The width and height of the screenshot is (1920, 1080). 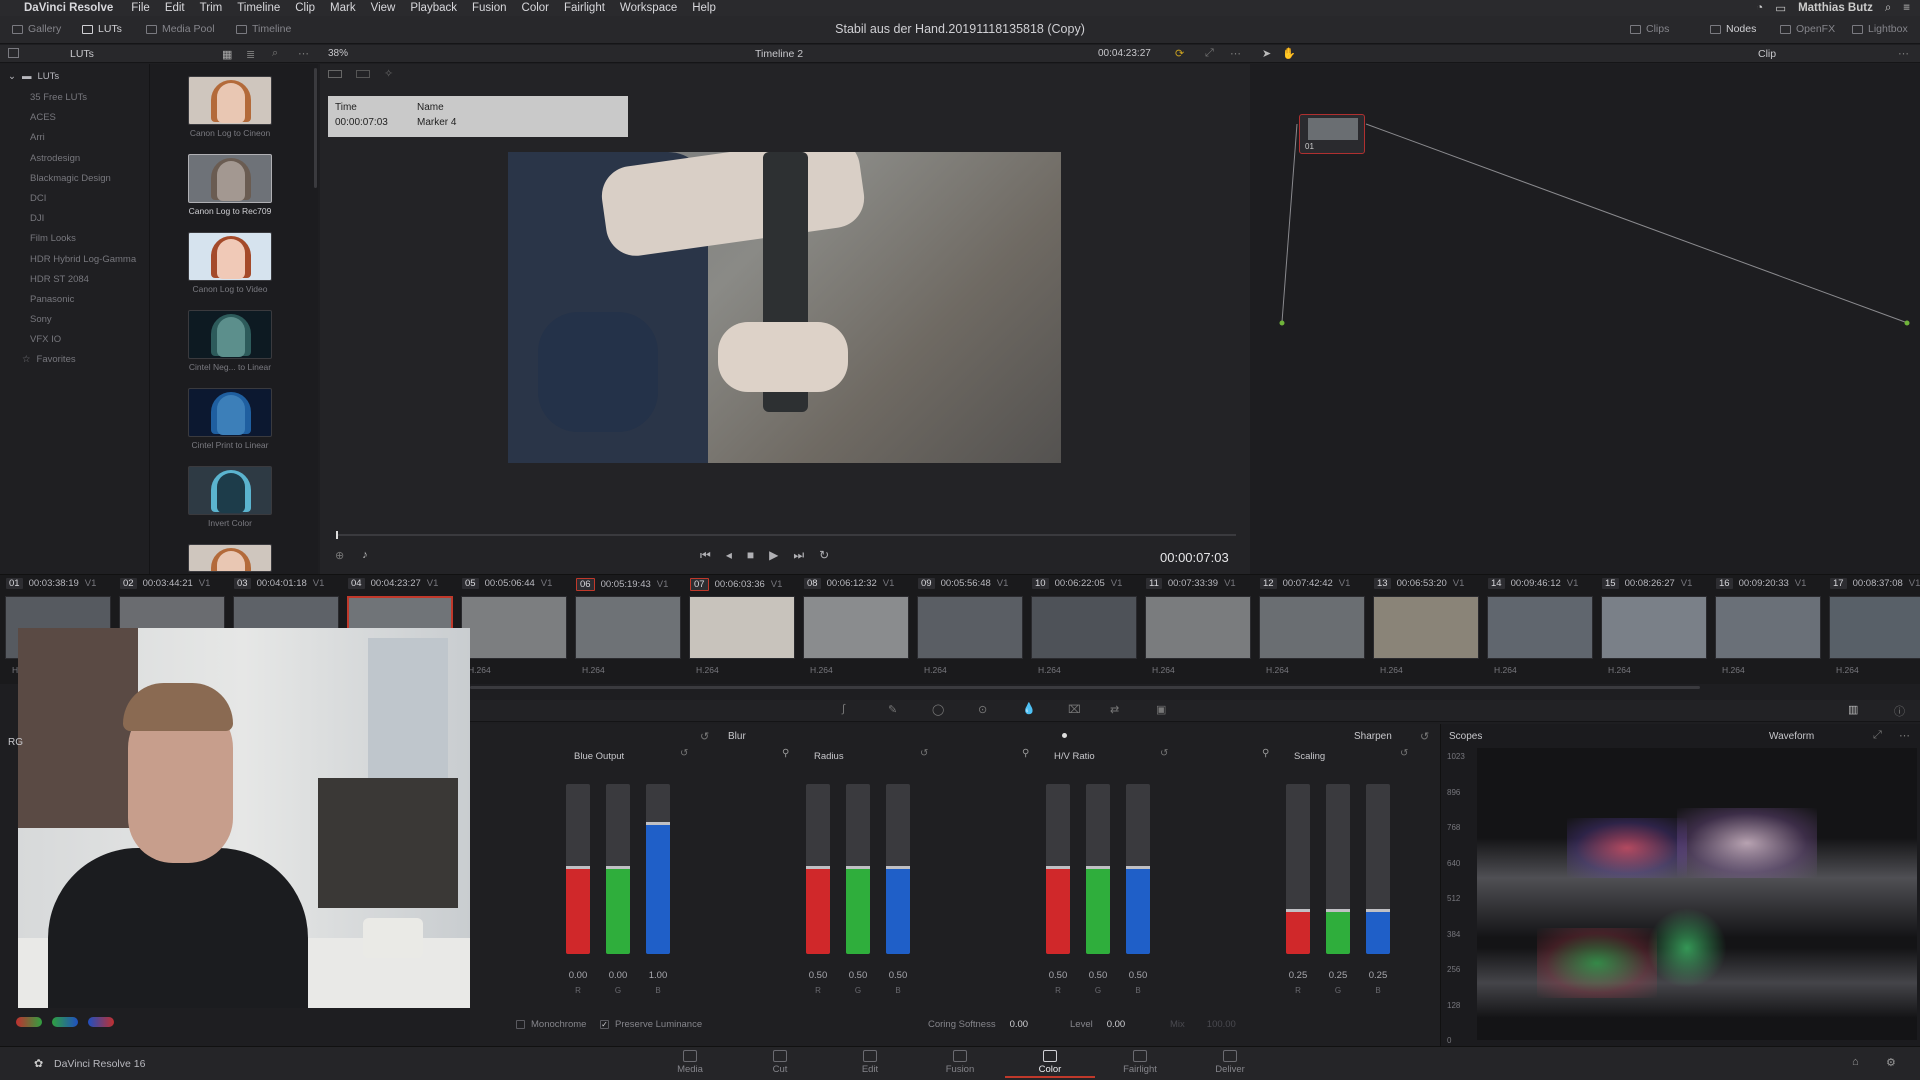 I want to click on info-icon: ⓘ, so click(x=1899, y=711).